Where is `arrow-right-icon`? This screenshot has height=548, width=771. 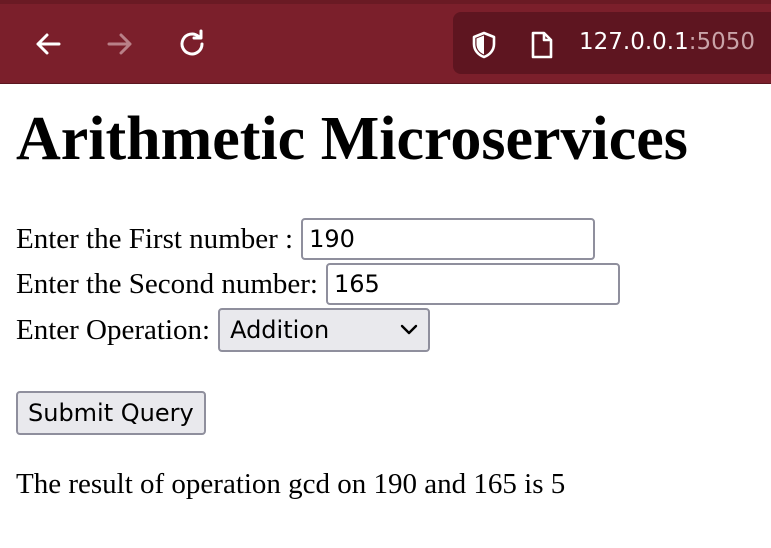 arrow-right-icon is located at coordinates (119, 44).